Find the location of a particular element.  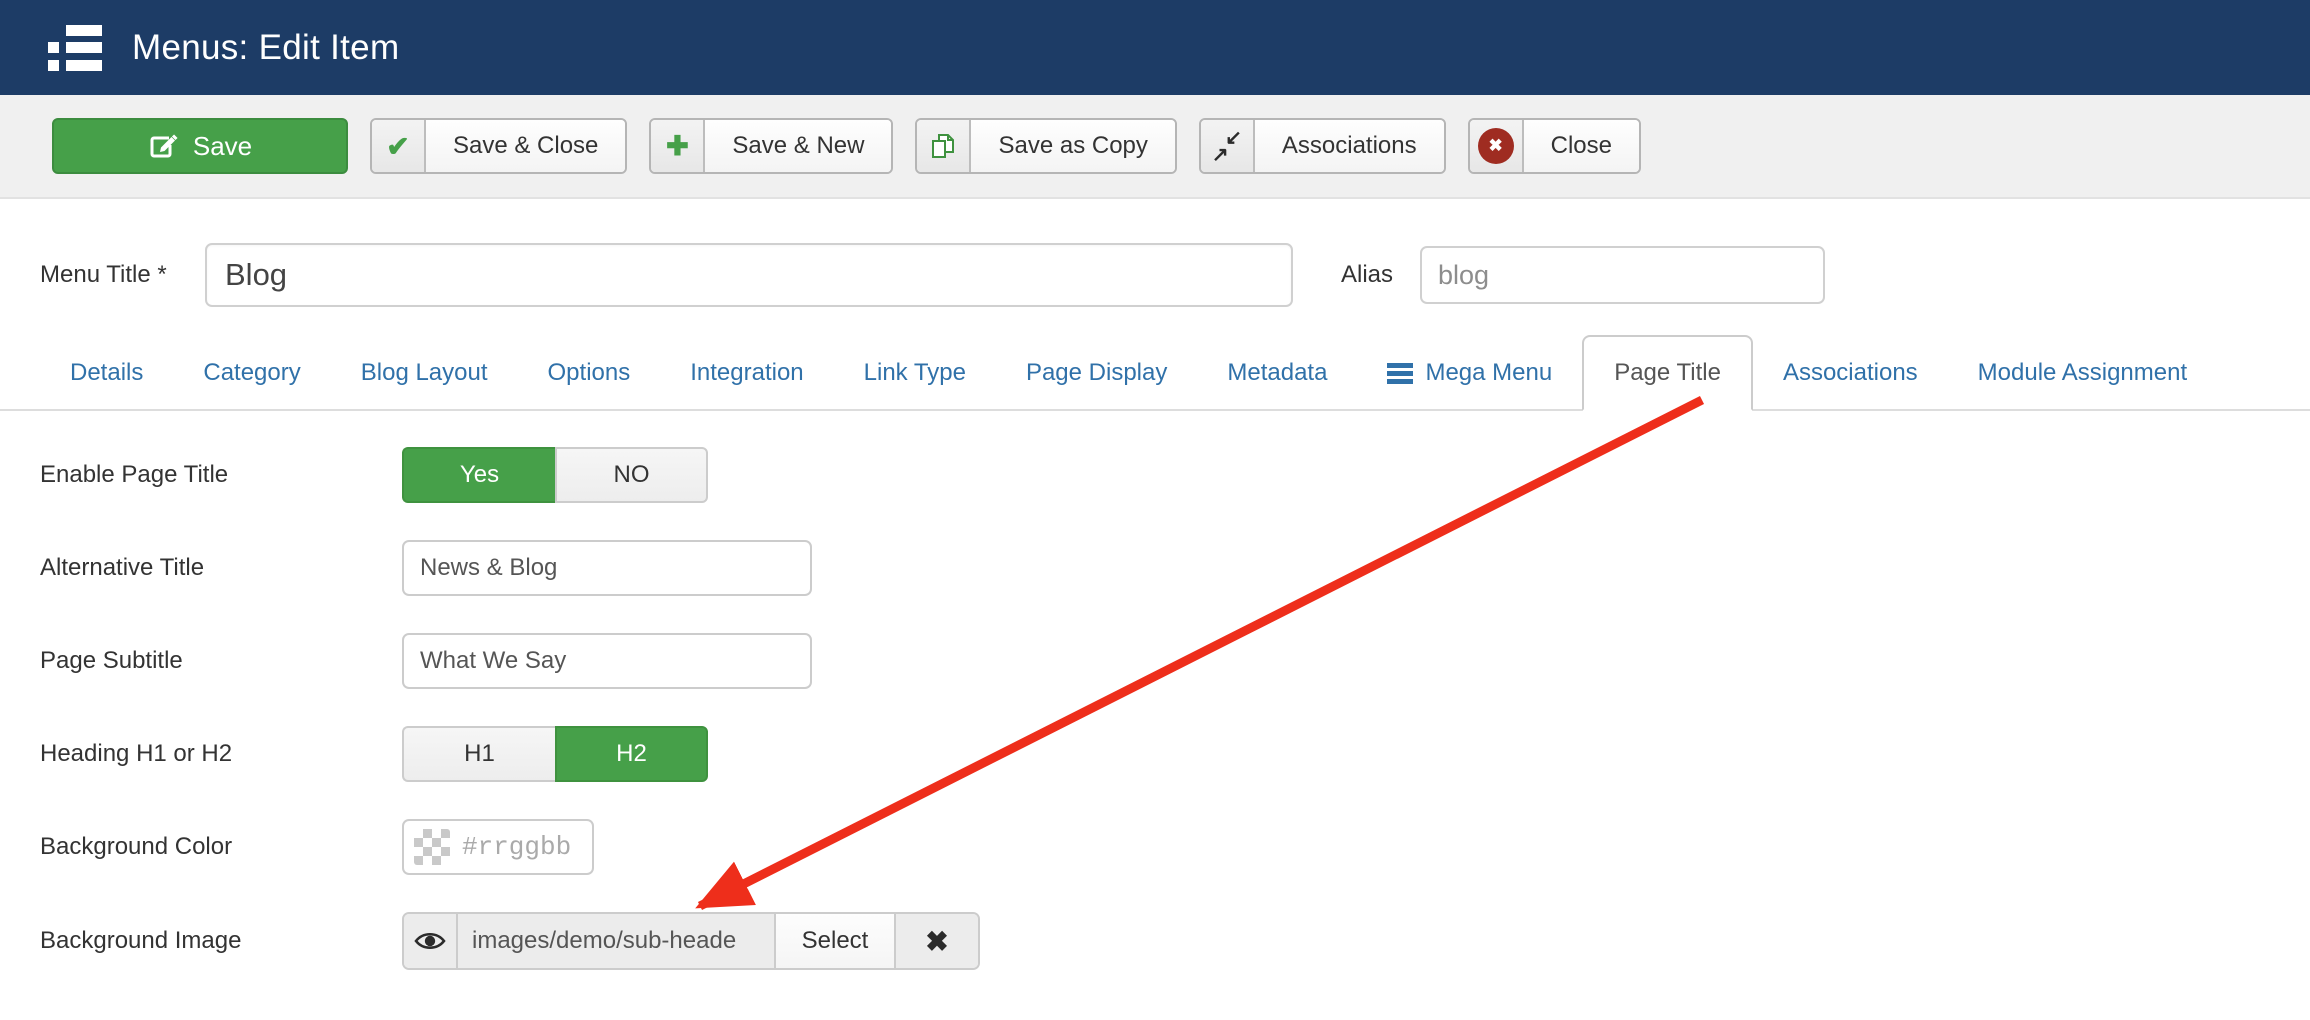

save-new-button: ✚ Save & New is located at coordinates (771, 146).